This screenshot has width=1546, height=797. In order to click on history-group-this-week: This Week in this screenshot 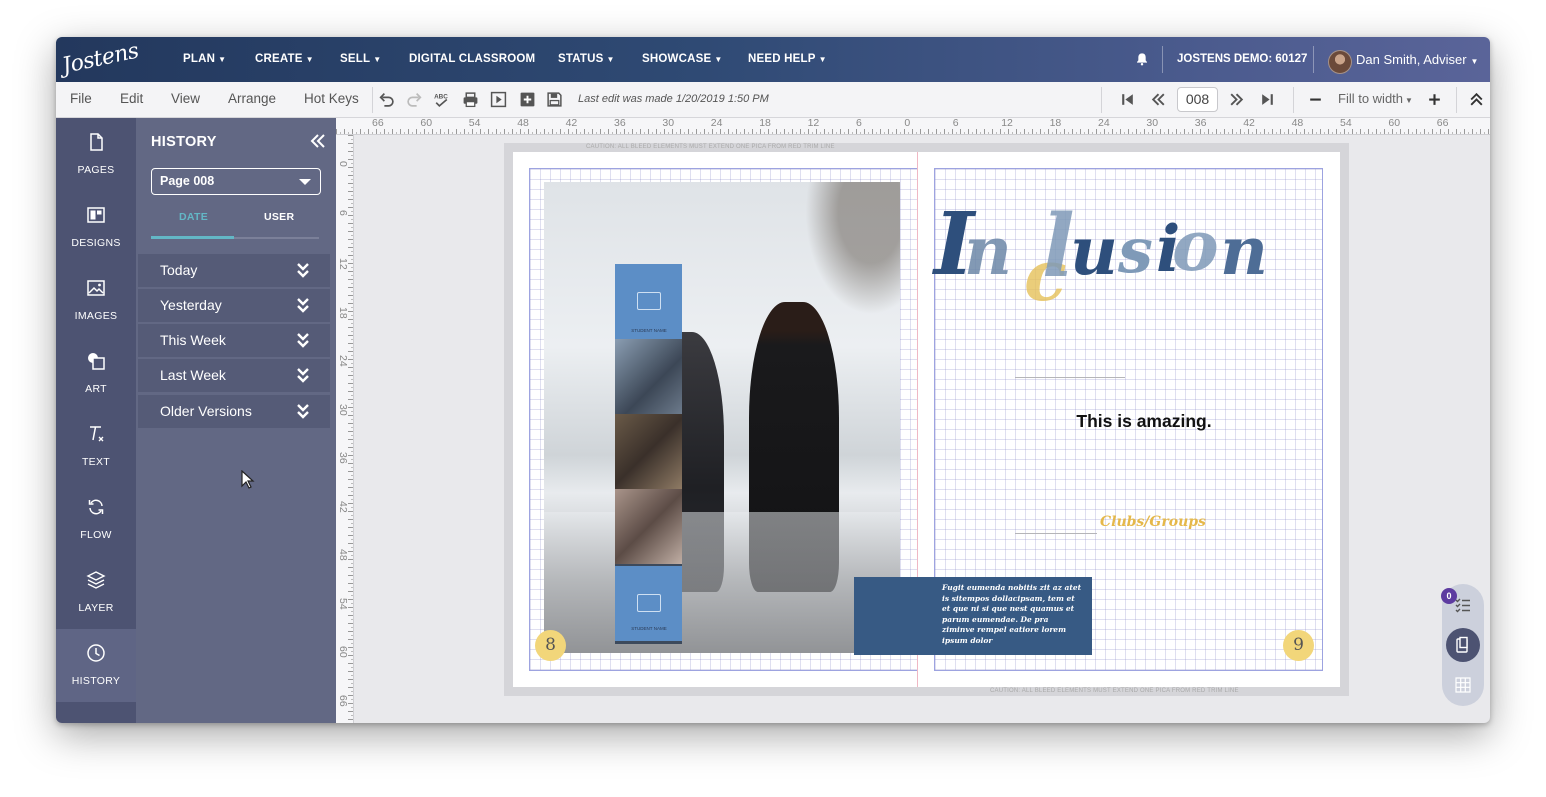, I will do `click(234, 340)`.